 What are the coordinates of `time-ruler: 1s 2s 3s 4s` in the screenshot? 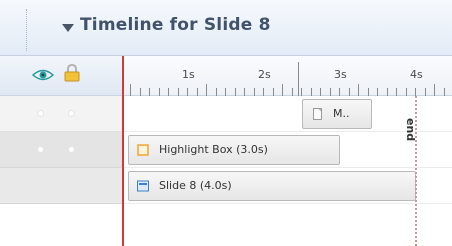 It's located at (288, 76).